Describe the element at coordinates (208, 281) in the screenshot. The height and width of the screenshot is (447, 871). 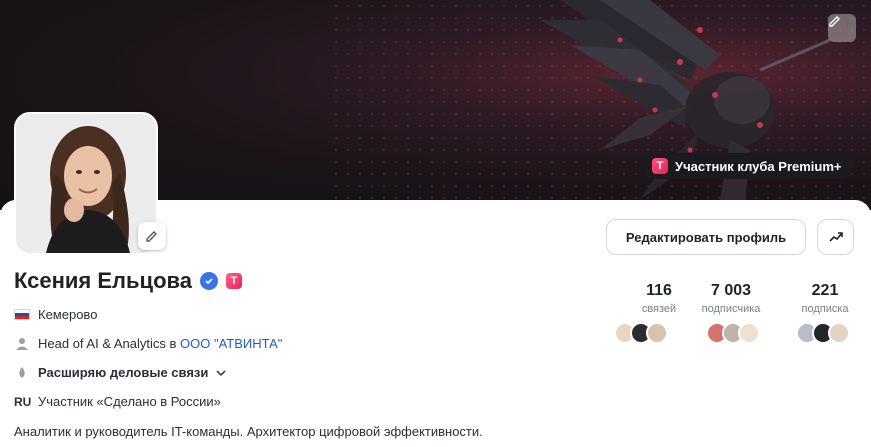
I see `verified-check-icon` at that location.